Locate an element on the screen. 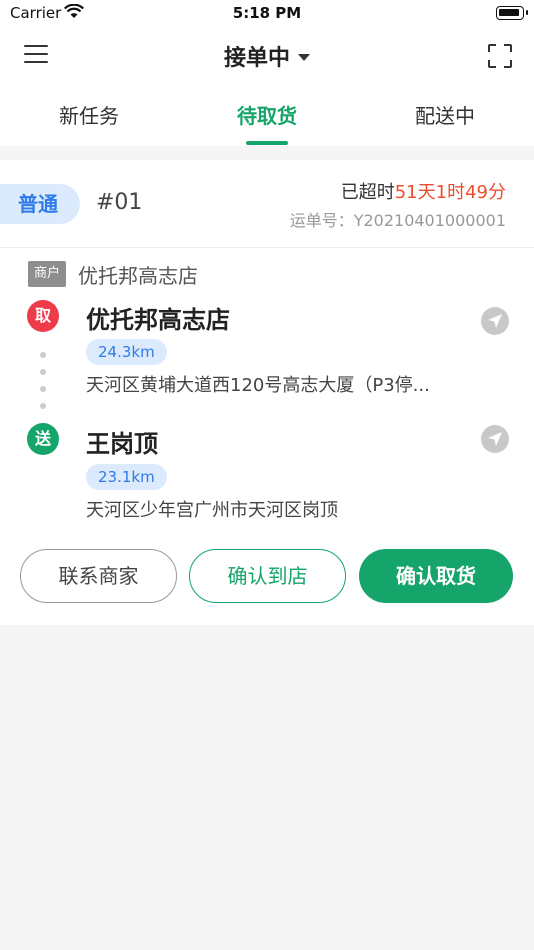 This screenshot has height=950, width=534. task-tabs: 新任务 待取货 配送中 is located at coordinates (267, 115).